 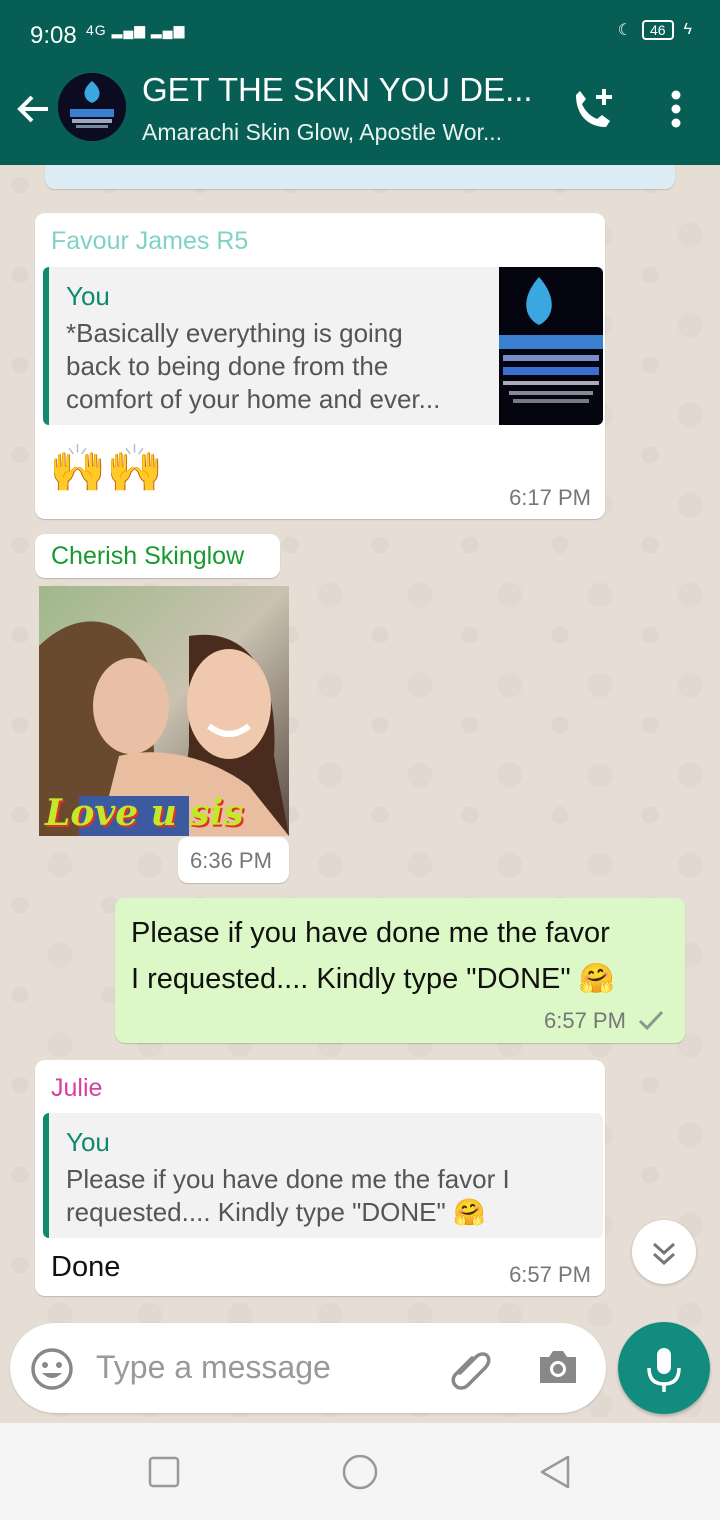 I want to click on moon-icon: ☾, so click(x=624, y=30).